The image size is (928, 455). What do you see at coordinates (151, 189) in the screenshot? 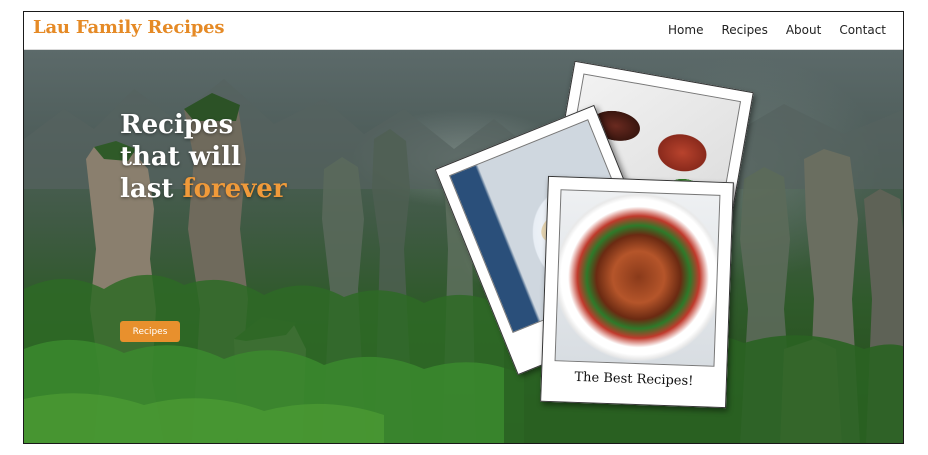
I see `hero-headline-line3-prefix: last` at bounding box center [151, 189].